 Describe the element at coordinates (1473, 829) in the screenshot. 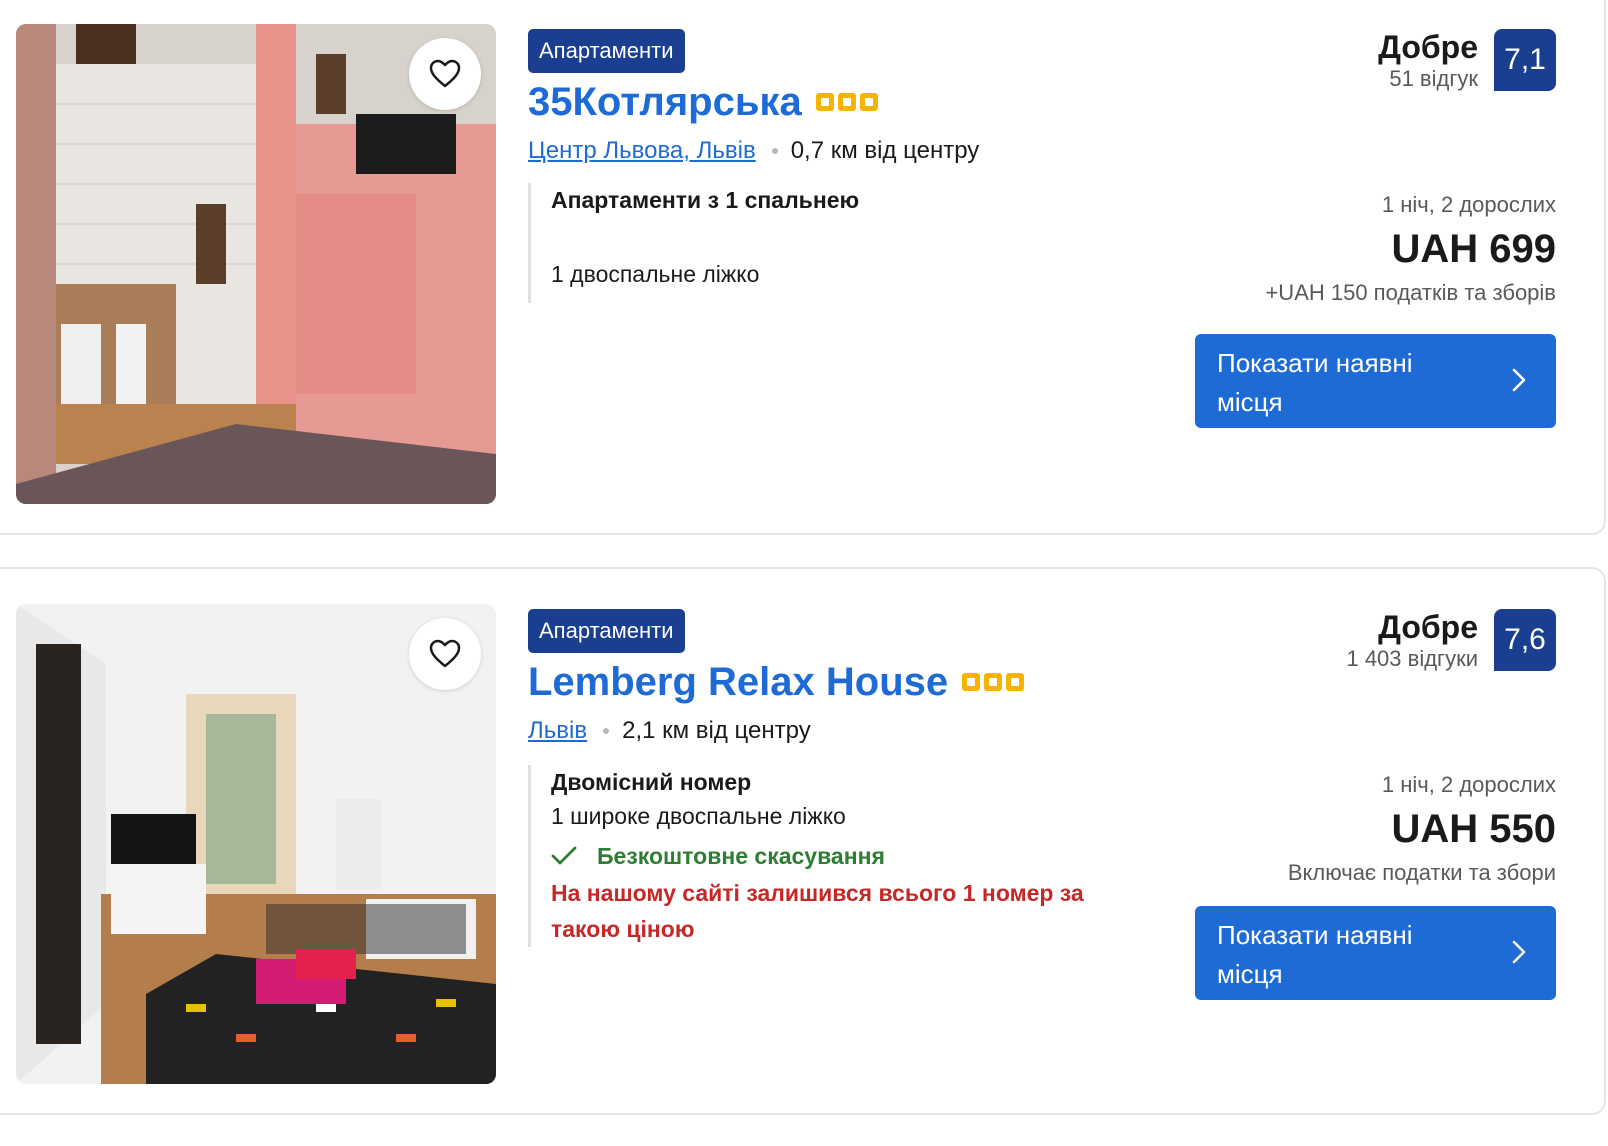

I see `price: UAH 550` at that location.